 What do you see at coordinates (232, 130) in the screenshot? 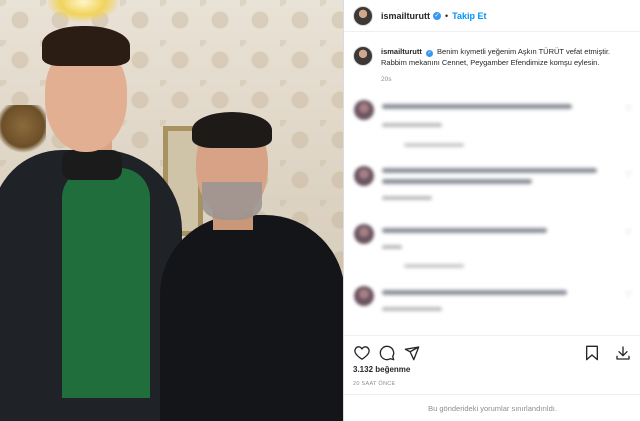
I see `right-person-hair` at bounding box center [232, 130].